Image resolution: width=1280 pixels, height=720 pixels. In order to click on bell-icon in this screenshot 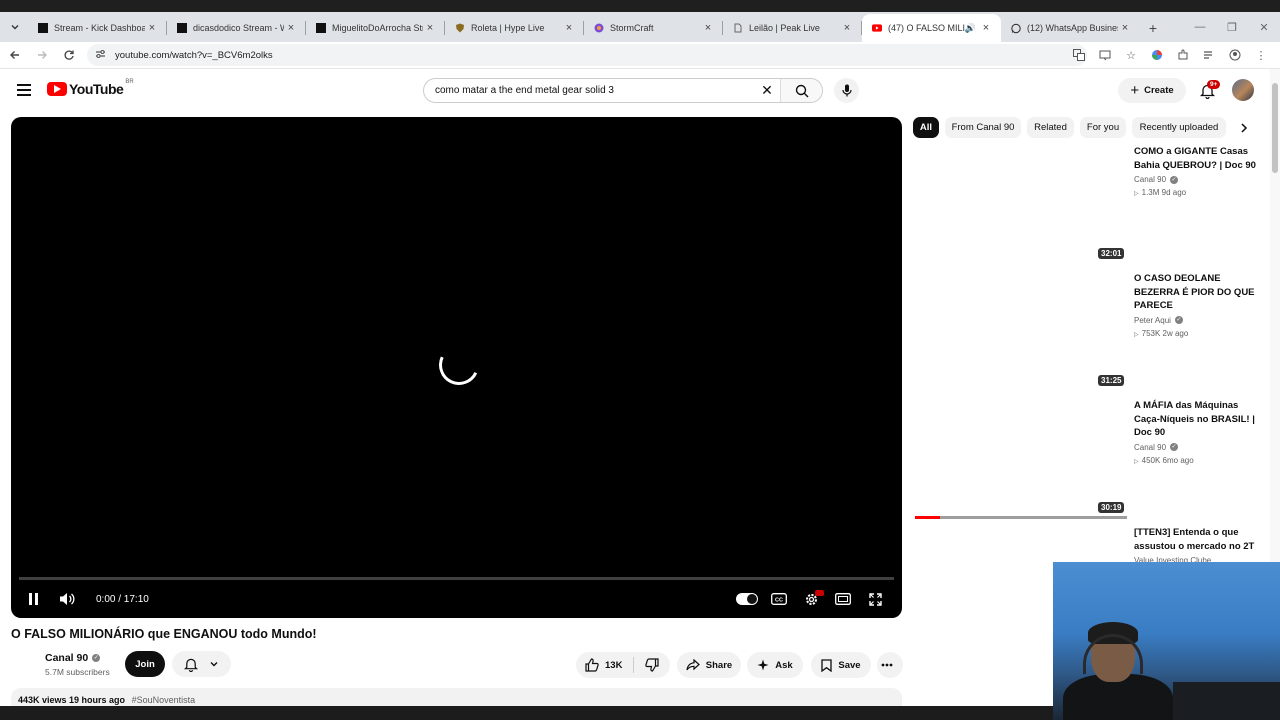, I will do `click(190, 665)`.